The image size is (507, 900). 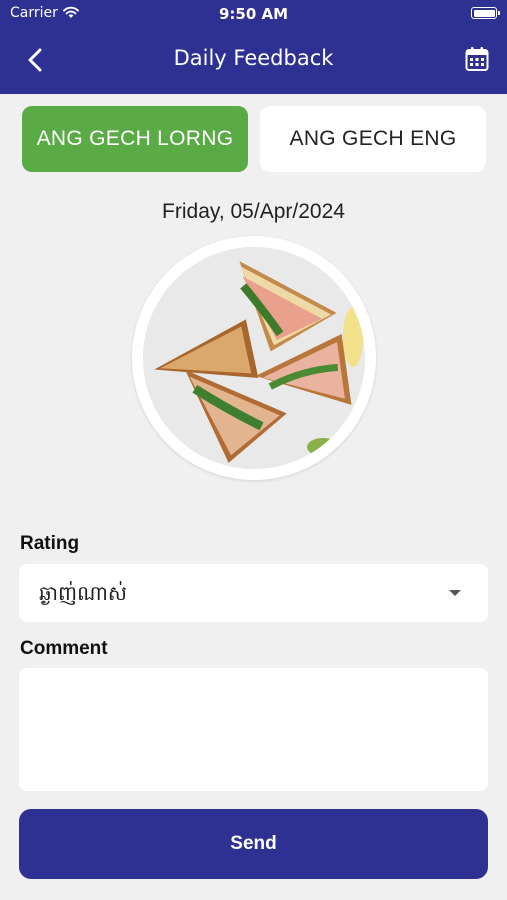 I want to click on meal-photo, so click(x=254, y=358).